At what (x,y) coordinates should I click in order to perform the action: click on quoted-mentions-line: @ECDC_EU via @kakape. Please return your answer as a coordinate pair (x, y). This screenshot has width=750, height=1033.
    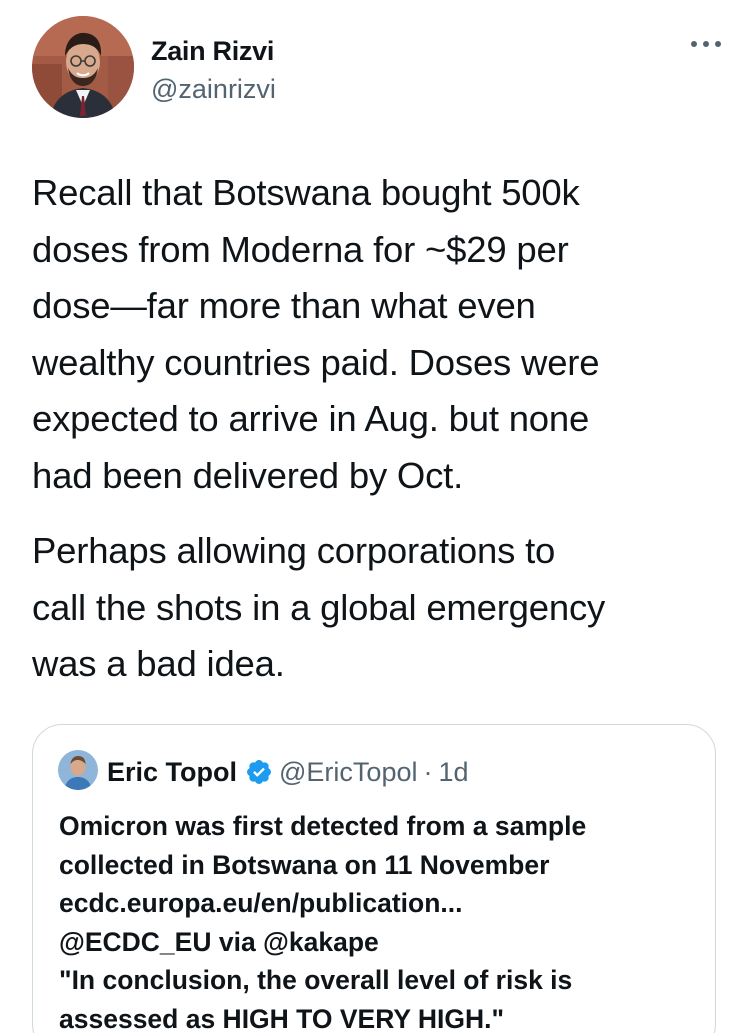
    Looking at the image, I should click on (379, 942).